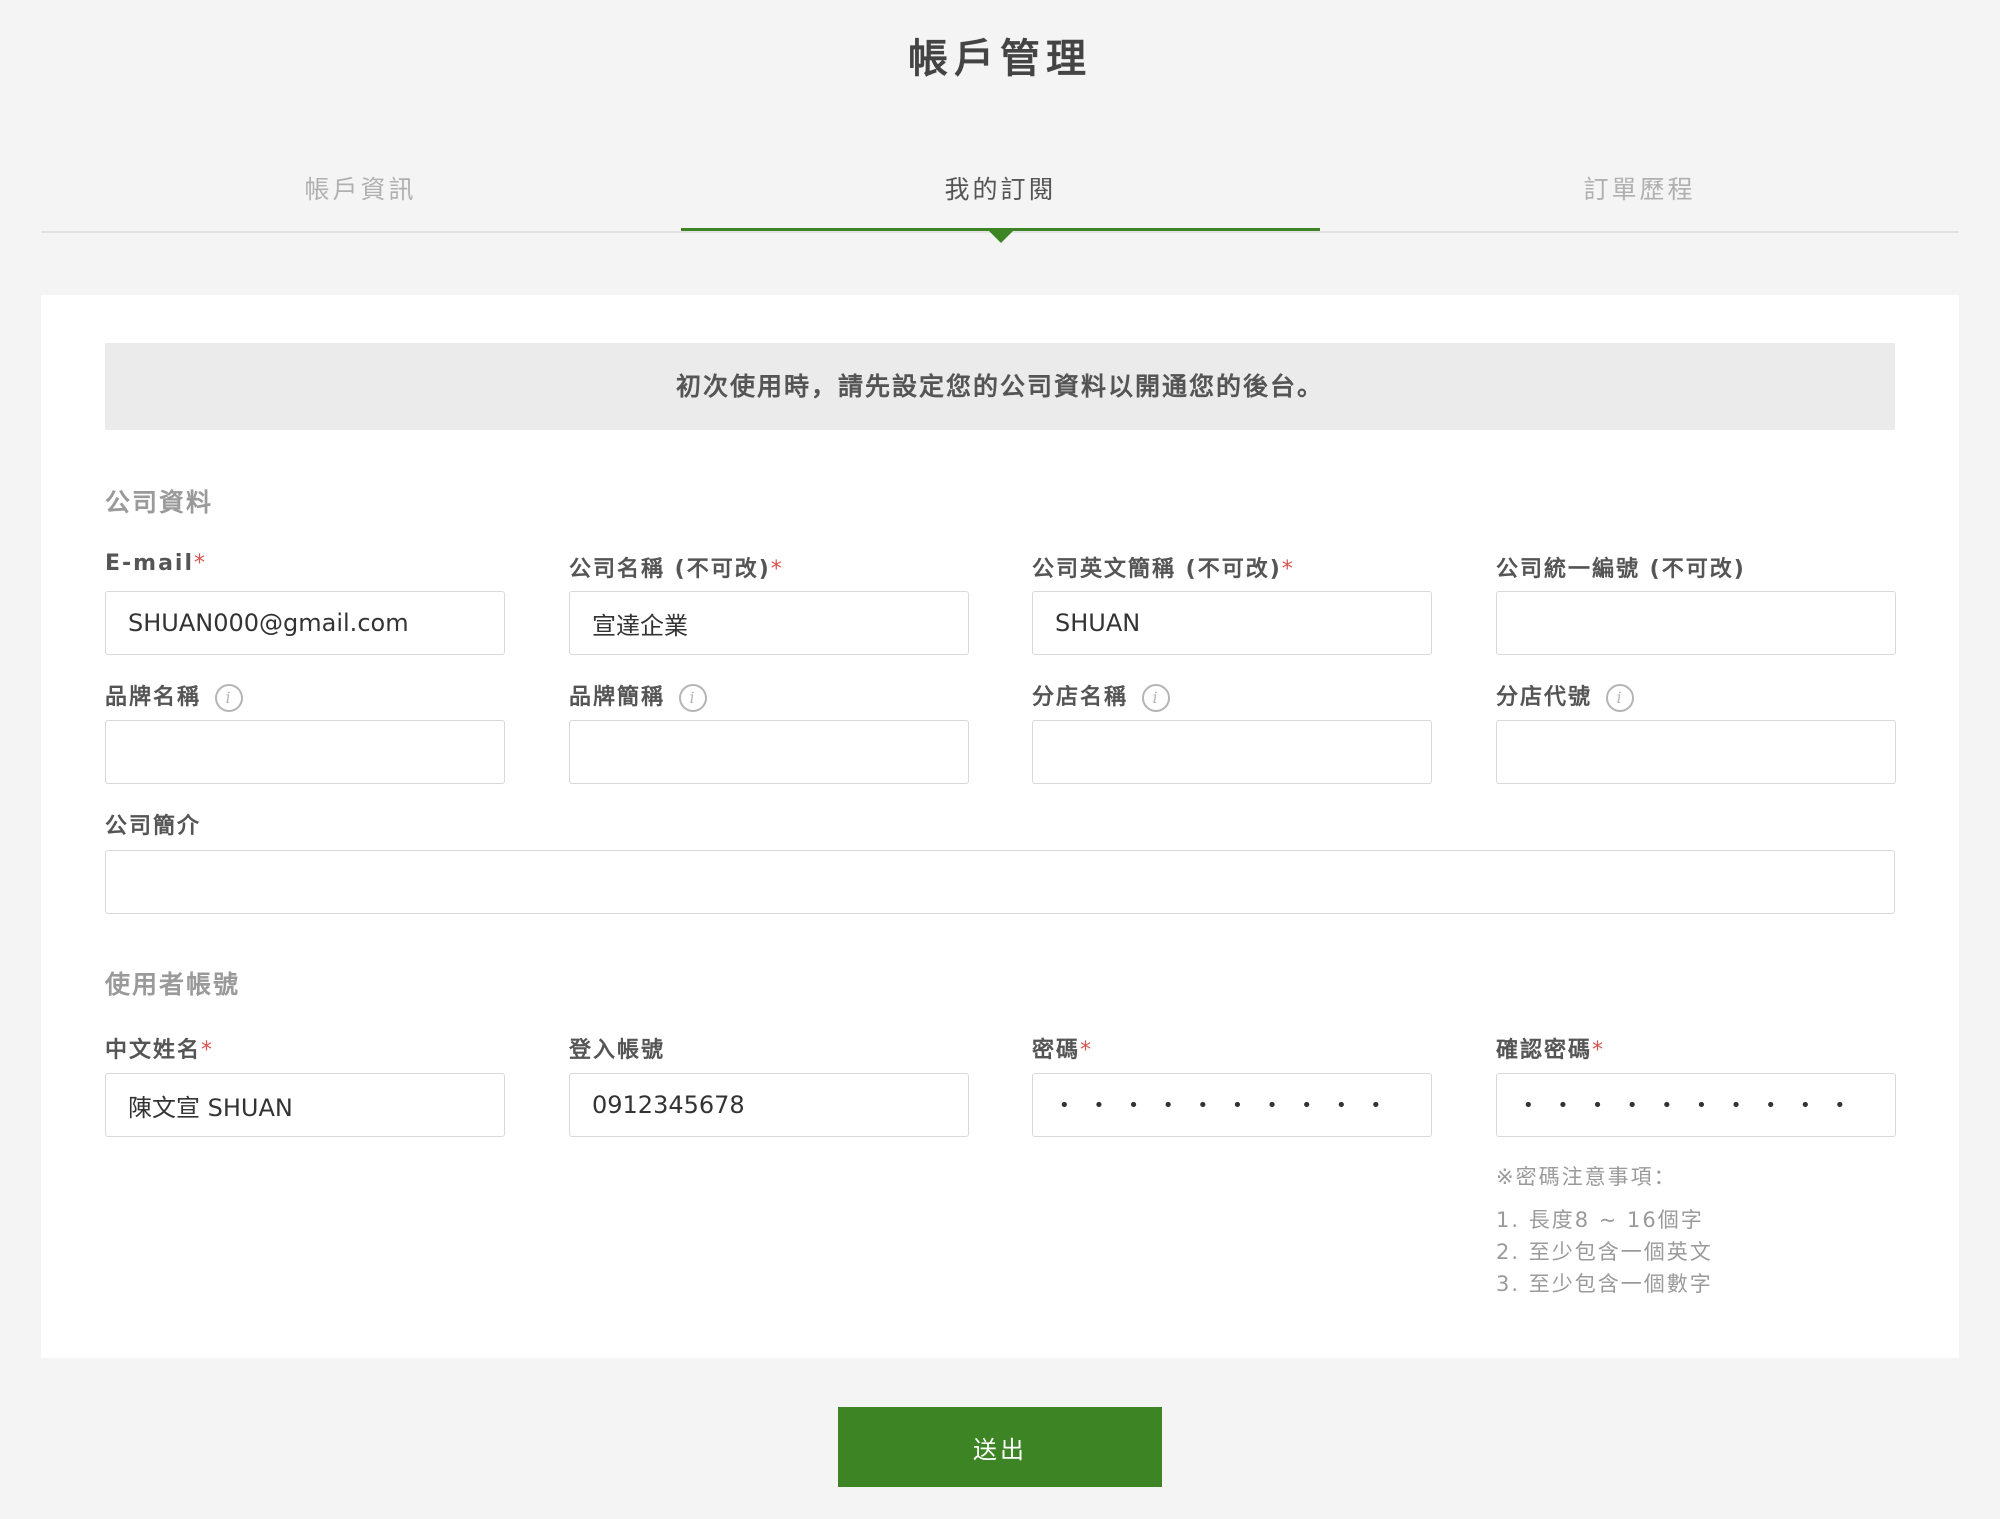 Image resolution: width=2000 pixels, height=1519 pixels. Describe the element at coordinates (1232, 752) in the screenshot. I see `branch-name-field` at that location.